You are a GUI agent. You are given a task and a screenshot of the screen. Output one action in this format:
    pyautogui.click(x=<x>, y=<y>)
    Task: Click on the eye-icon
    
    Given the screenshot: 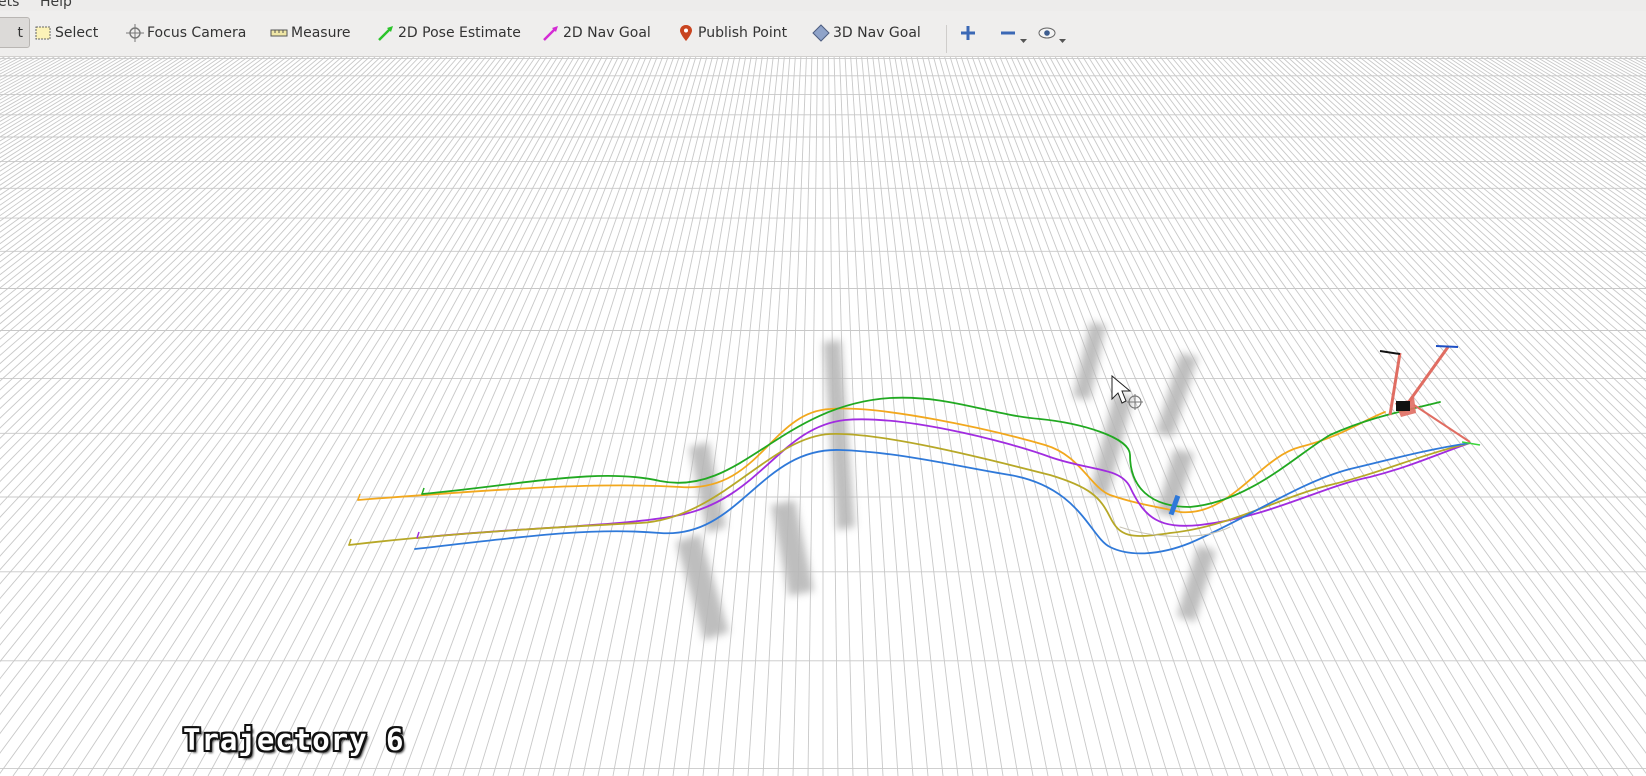 What is the action you would take?
    pyautogui.click(x=1047, y=32)
    